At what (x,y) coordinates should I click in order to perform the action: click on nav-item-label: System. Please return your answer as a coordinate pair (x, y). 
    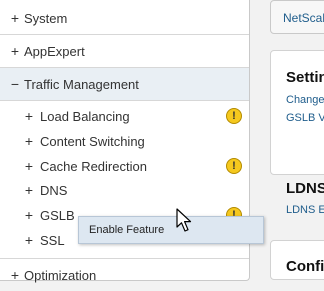
    Looking at the image, I should click on (46, 18).